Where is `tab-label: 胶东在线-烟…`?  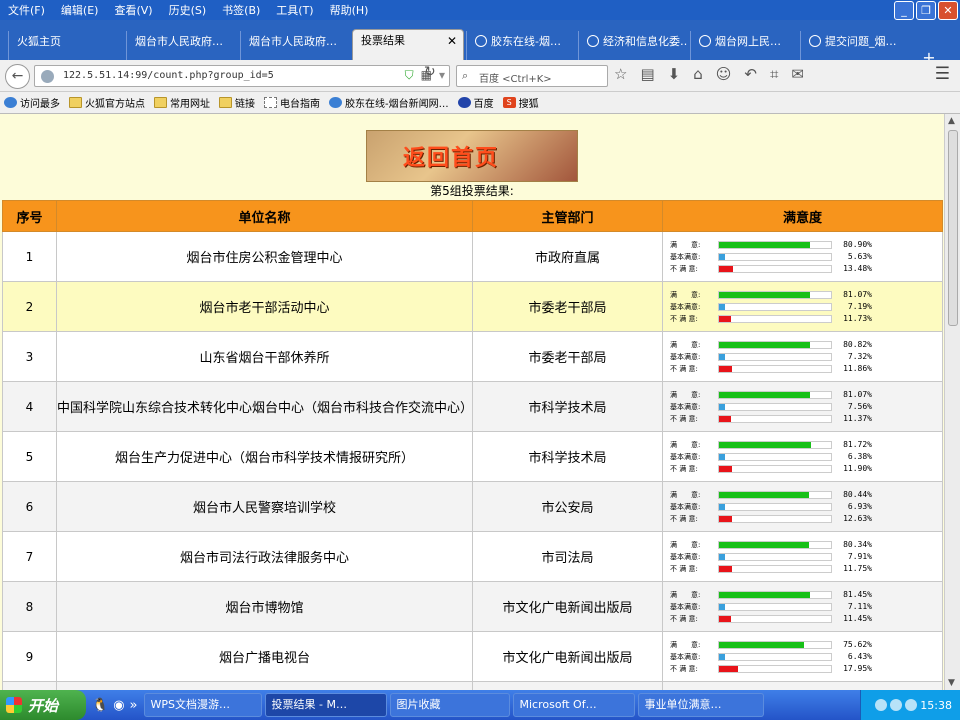 tab-label: 胶东在线-烟… is located at coordinates (526, 41).